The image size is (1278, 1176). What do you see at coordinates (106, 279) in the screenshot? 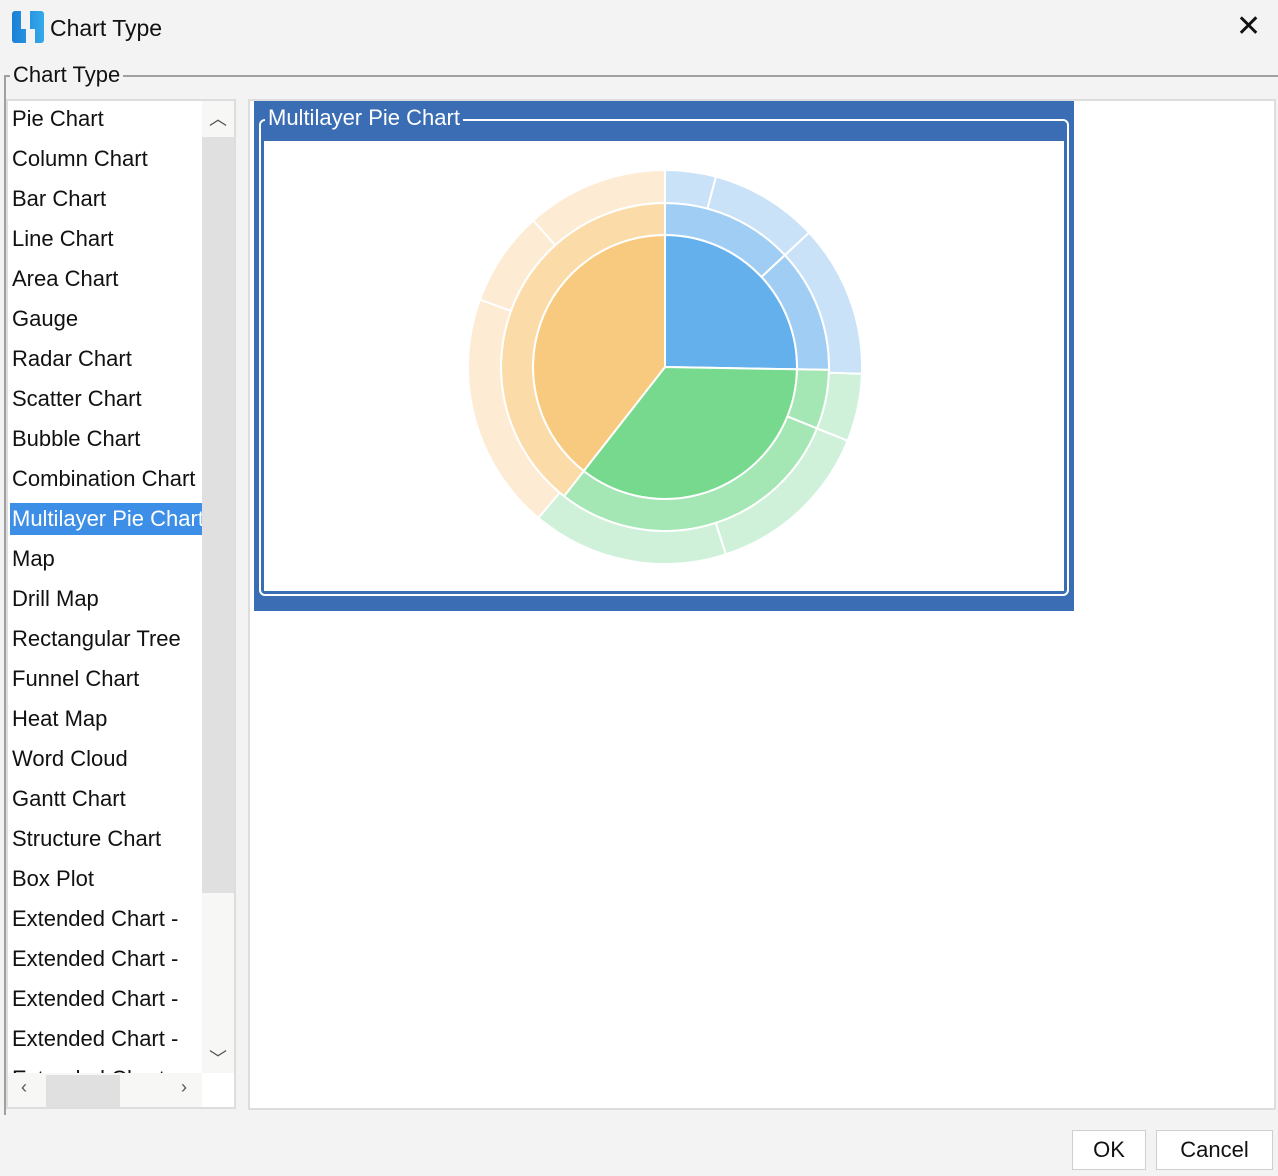
I see `chart-type-item: Area Chart` at bounding box center [106, 279].